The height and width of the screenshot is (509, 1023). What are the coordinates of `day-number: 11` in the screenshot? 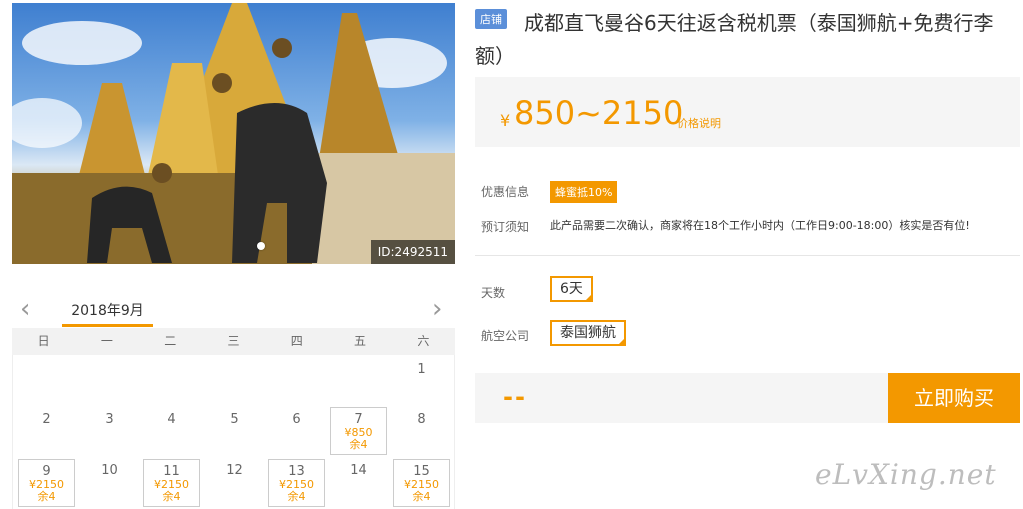 It's located at (171, 471).